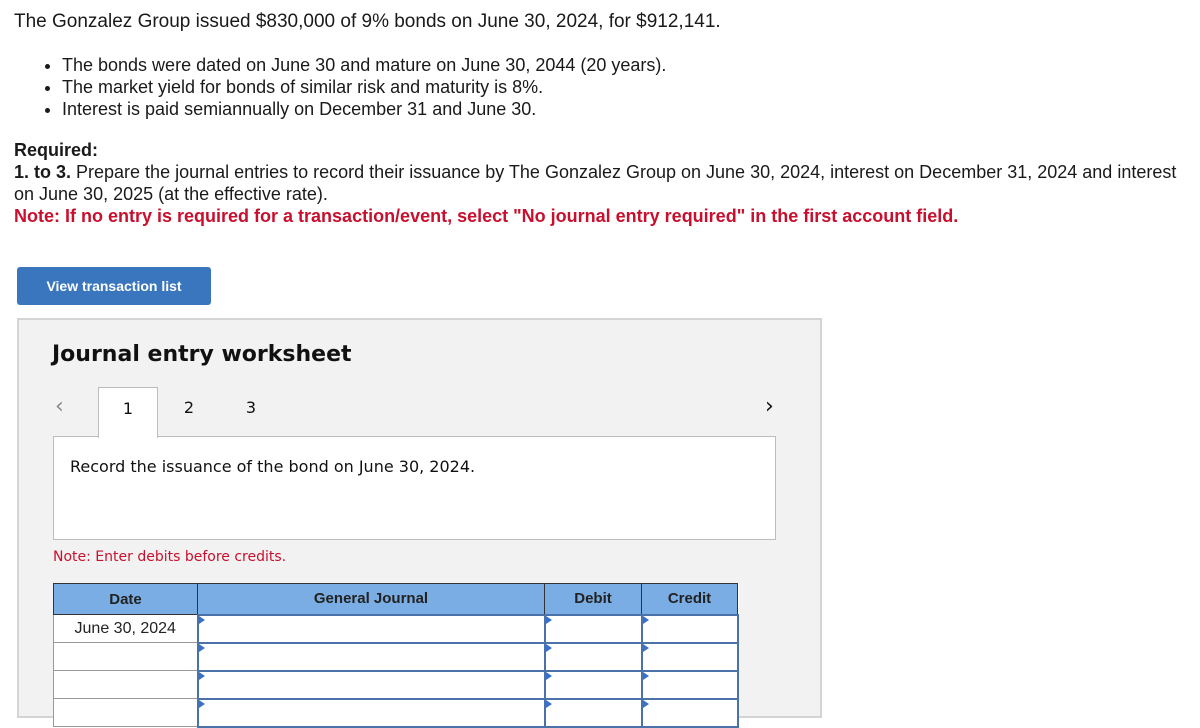 This screenshot has height=728, width=1200. What do you see at coordinates (689, 599) in the screenshot?
I see `header-credit: Credit` at bounding box center [689, 599].